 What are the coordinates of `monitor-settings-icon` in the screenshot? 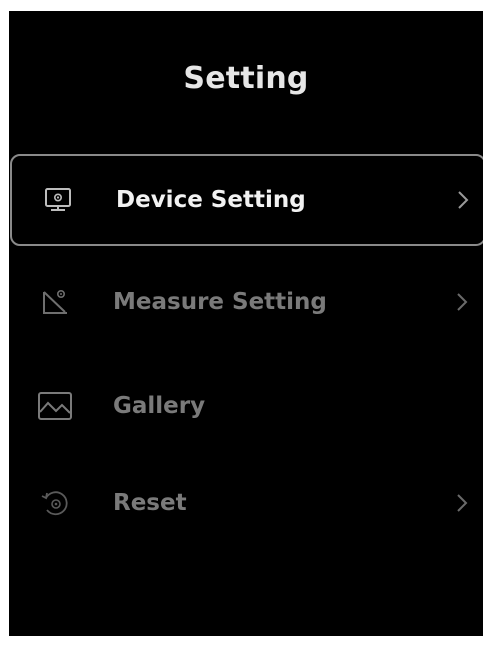 It's located at (58, 200).